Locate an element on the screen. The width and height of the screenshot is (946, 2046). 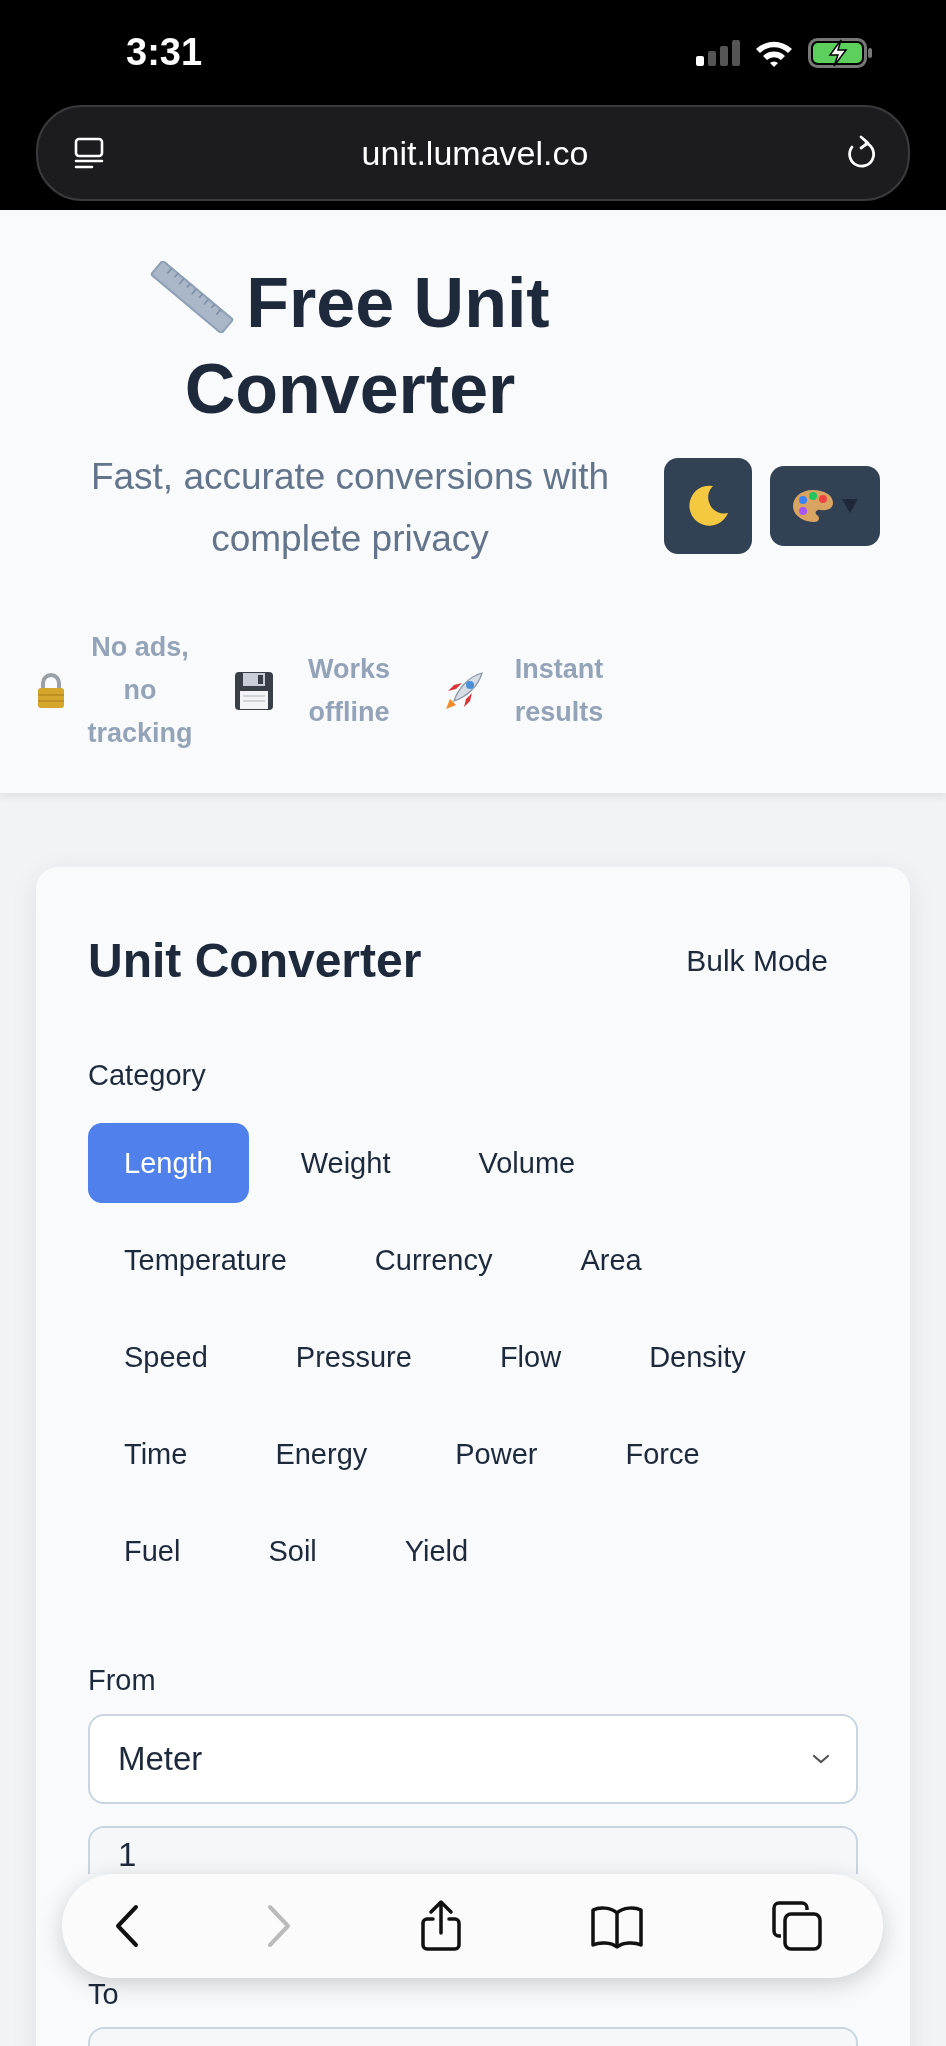
category-chip: Energy is located at coordinates (321, 1454).